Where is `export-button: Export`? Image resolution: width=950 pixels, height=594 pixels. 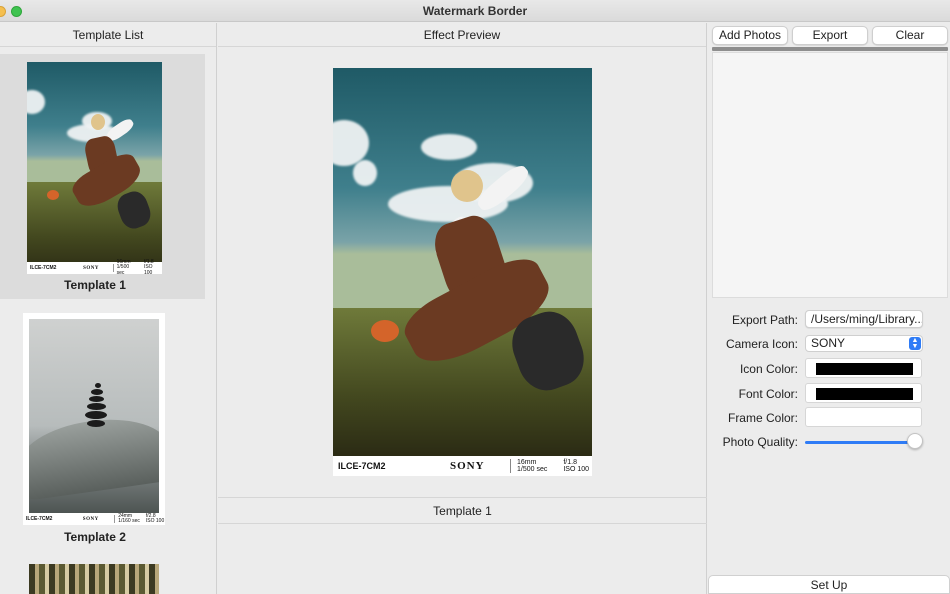
export-button: Export is located at coordinates (830, 35).